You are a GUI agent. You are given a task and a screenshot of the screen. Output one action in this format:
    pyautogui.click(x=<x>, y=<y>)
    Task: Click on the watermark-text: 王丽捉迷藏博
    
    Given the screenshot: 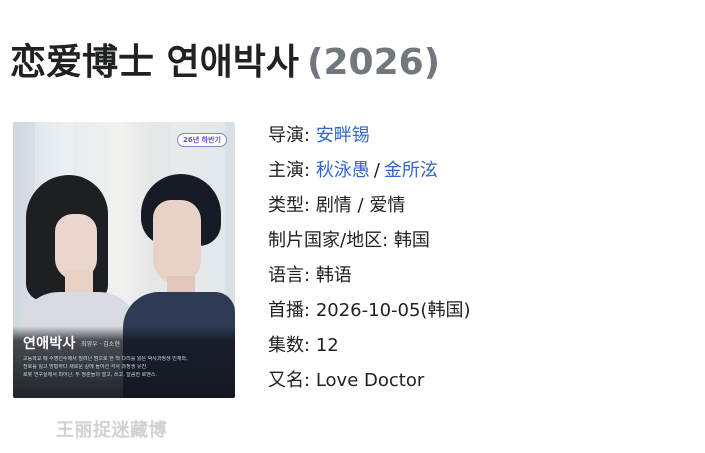 What is the action you would take?
    pyautogui.click(x=111, y=430)
    